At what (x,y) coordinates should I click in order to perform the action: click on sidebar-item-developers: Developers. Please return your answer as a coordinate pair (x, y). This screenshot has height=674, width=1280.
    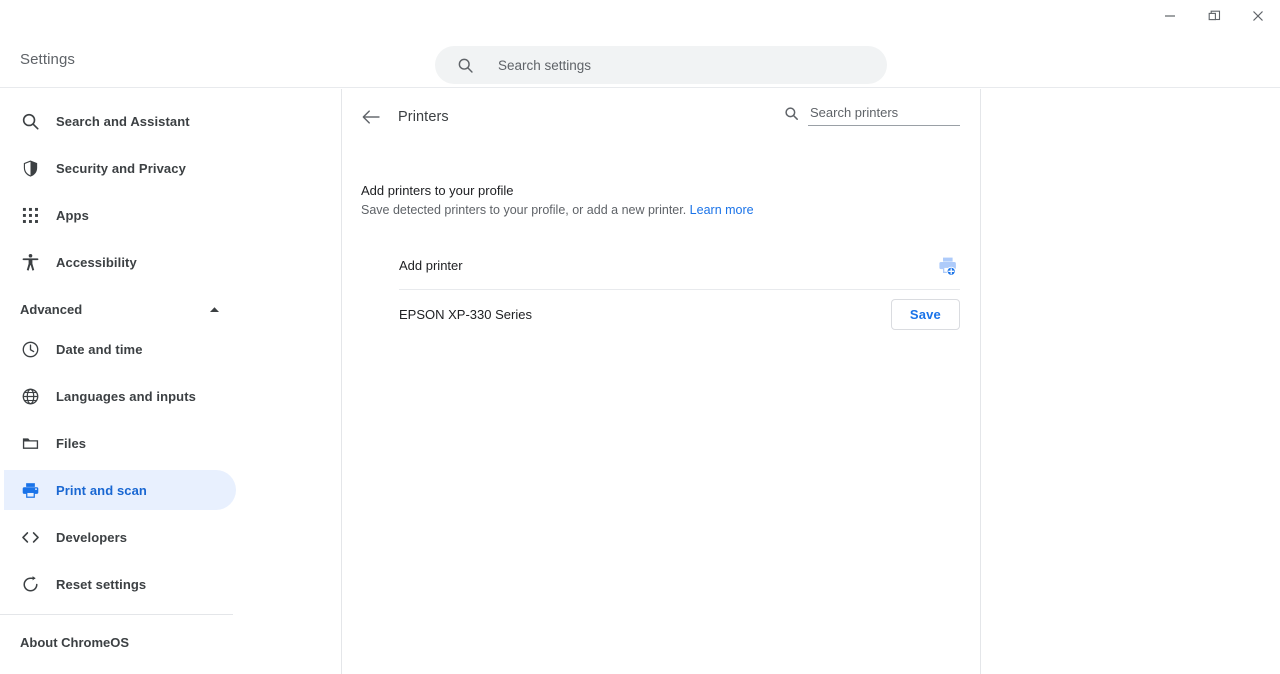
    Looking at the image, I should click on (120, 537).